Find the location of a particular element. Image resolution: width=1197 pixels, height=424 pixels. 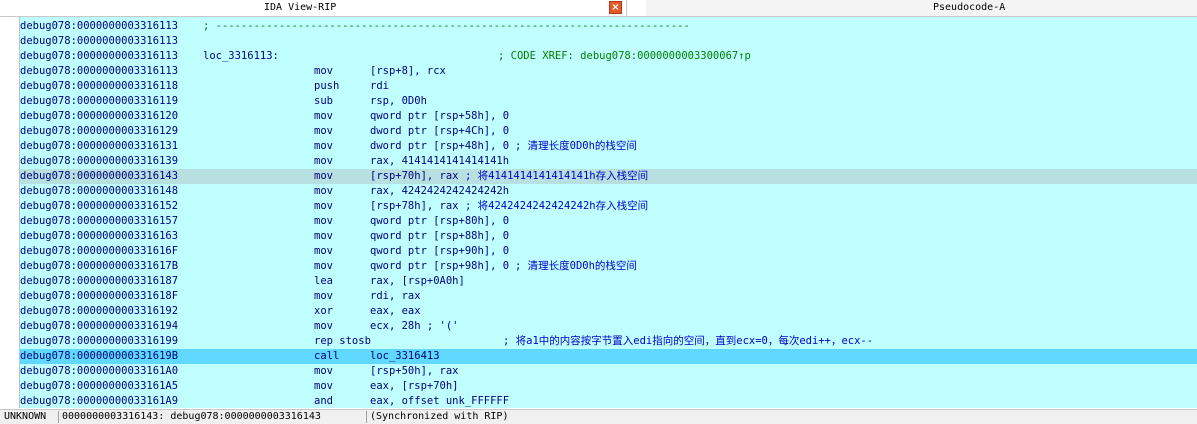

line-mnemonic: lea is located at coordinates (323, 281).